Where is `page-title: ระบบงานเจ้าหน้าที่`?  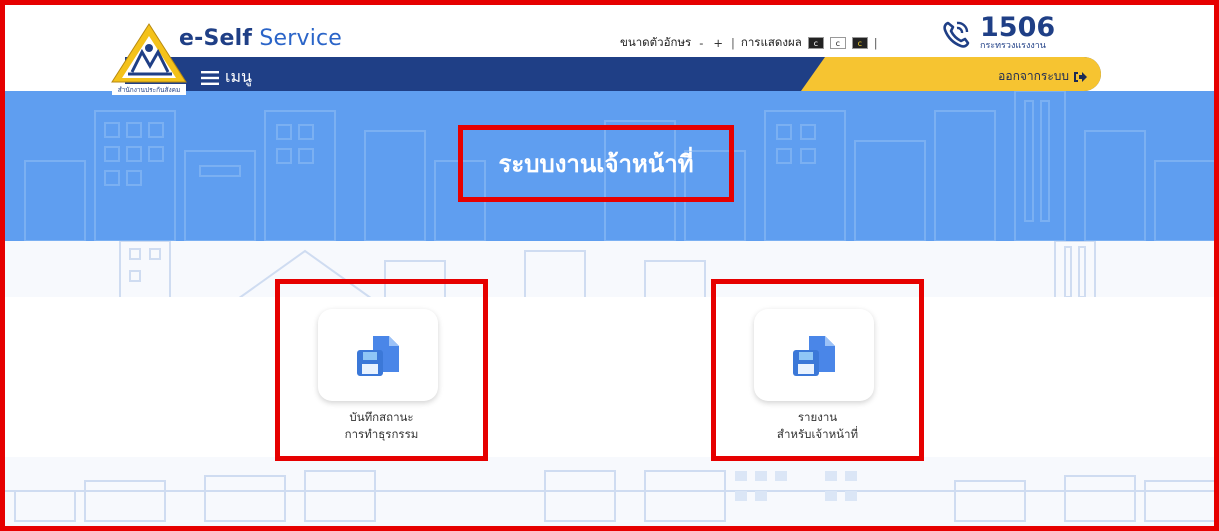
page-title: ระบบงานเจ้าหน้าที่ is located at coordinates (596, 164).